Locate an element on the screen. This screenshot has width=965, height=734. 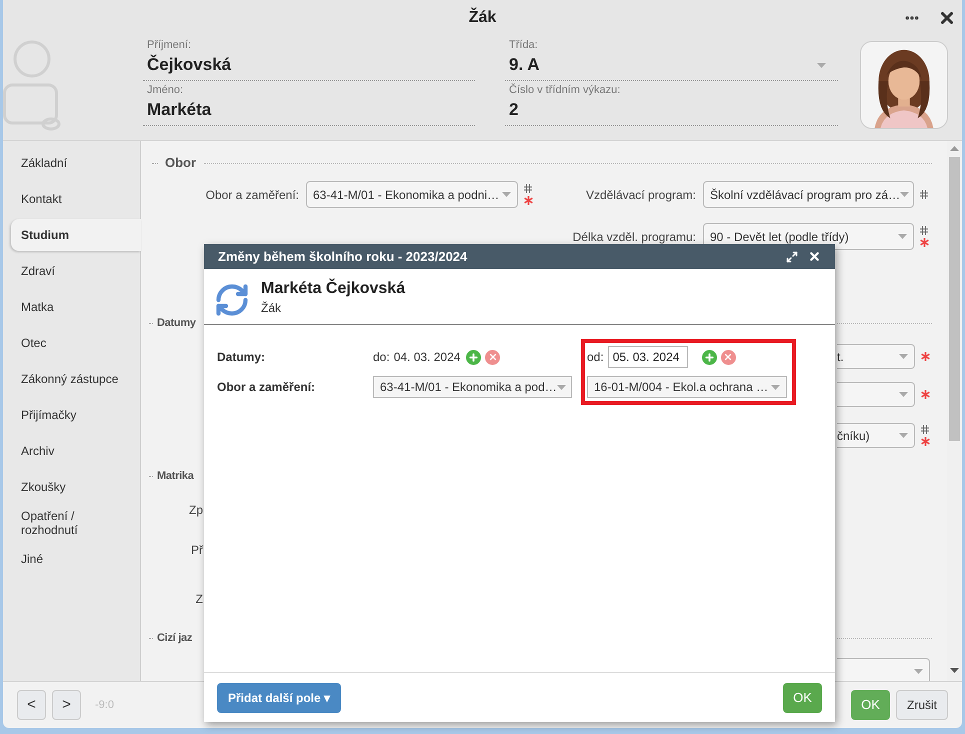
field-label: Datumy: is located at coordinates (241, 357).